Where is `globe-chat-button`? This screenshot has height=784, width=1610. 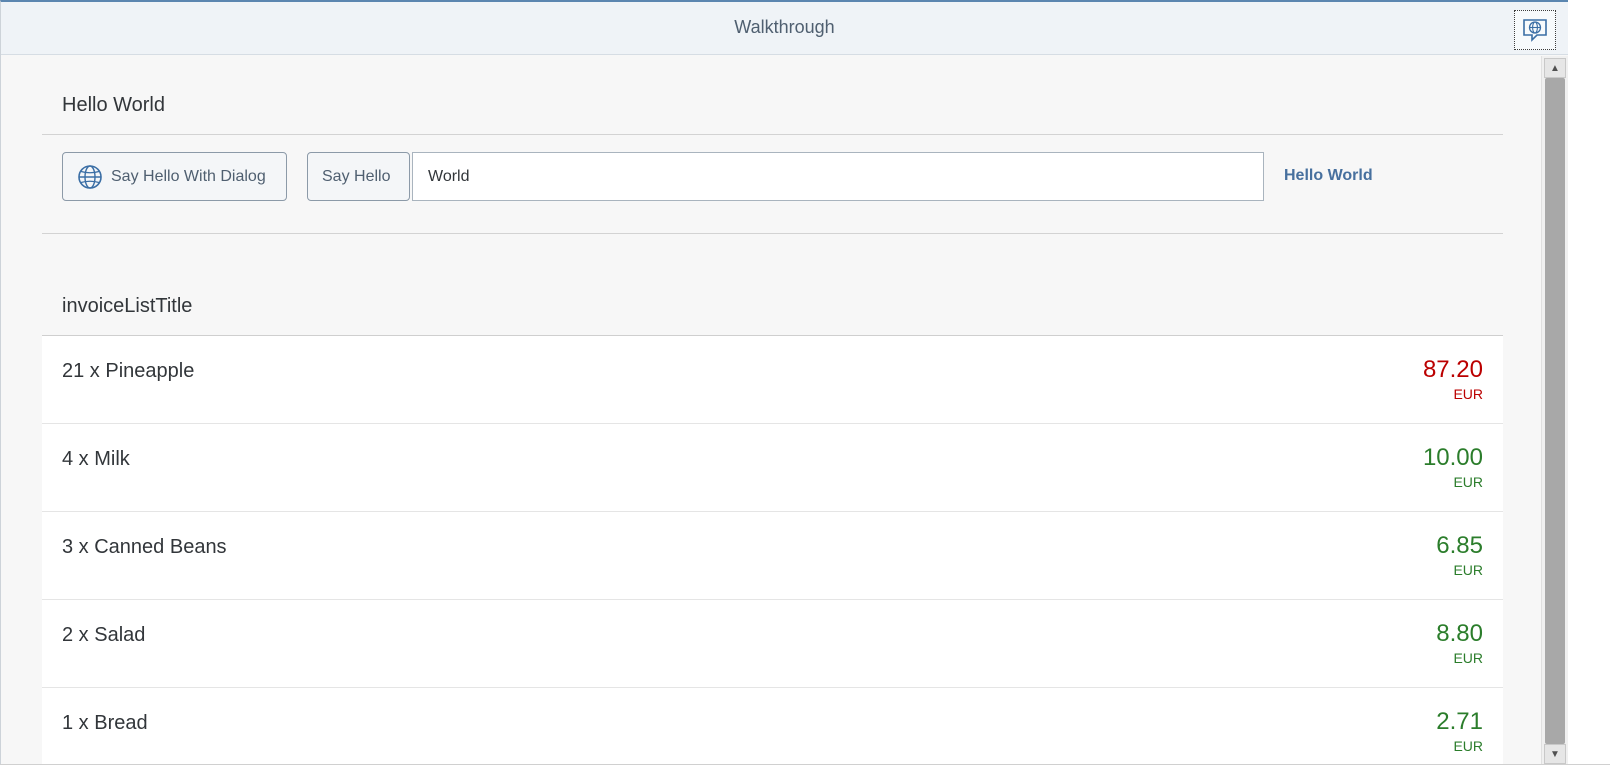
globe-chat-button is located at coordinates (1535, 30).